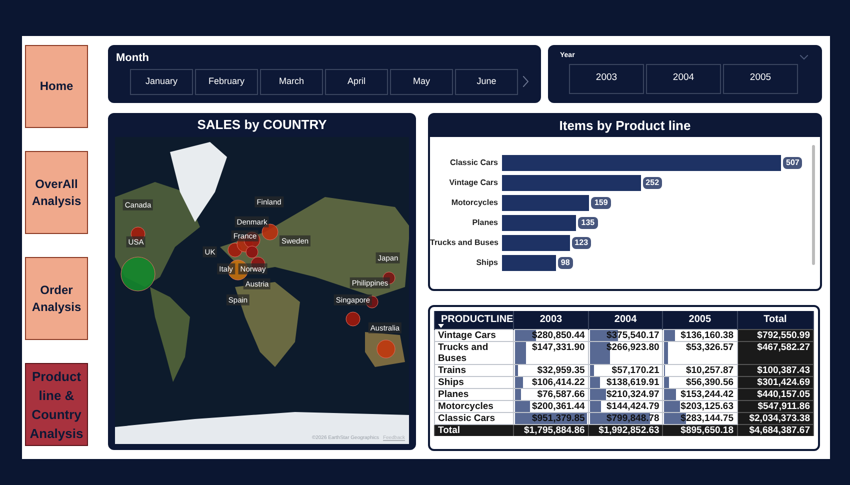  Describe the element at coordinates (474, 430) in the screenshot. I see `row-label: Total` at that location.